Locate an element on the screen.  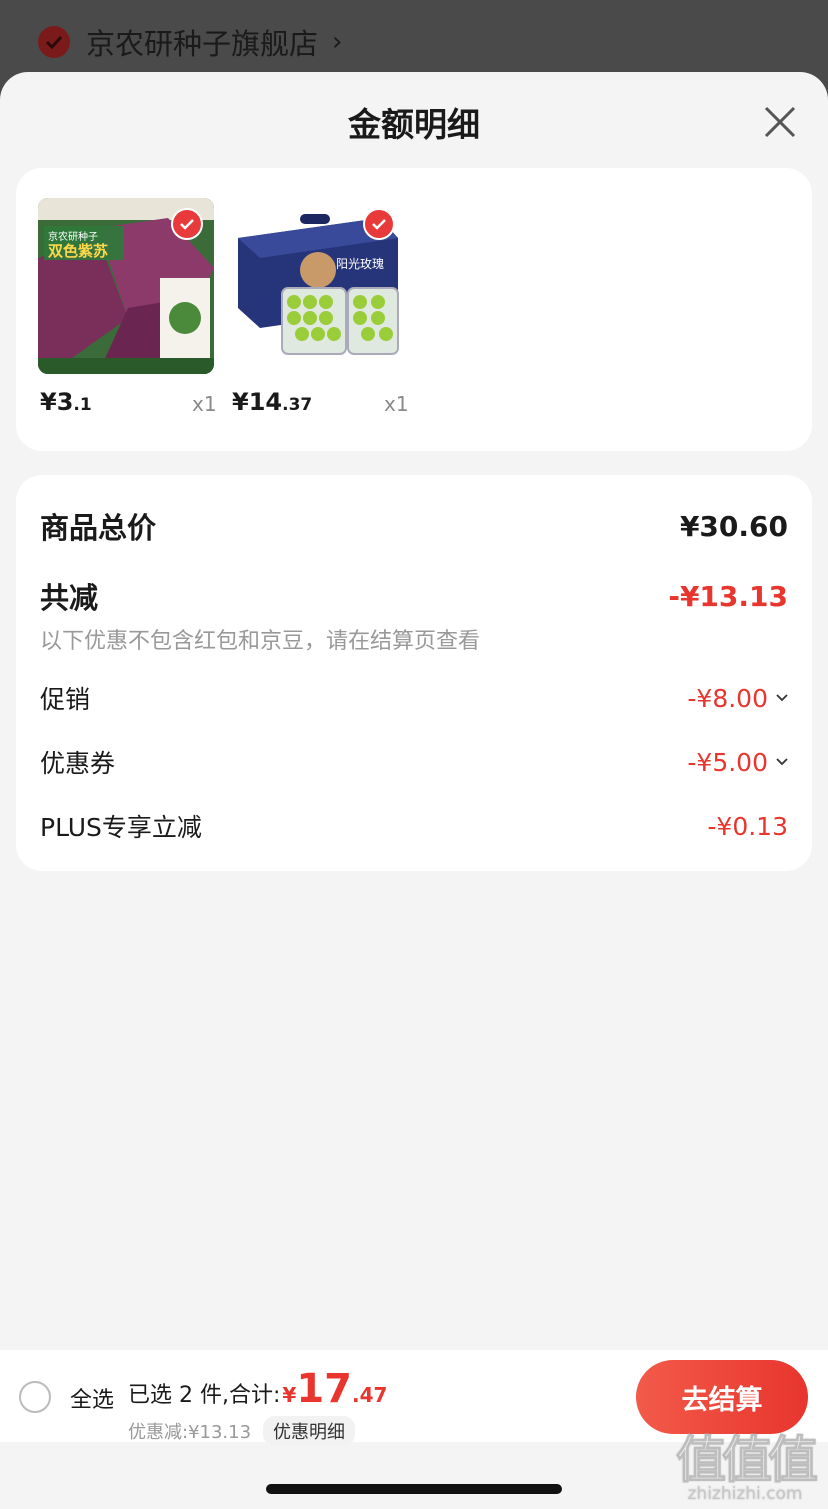
total-price-value: ¥30.60 is located at coordinates (733, 526).